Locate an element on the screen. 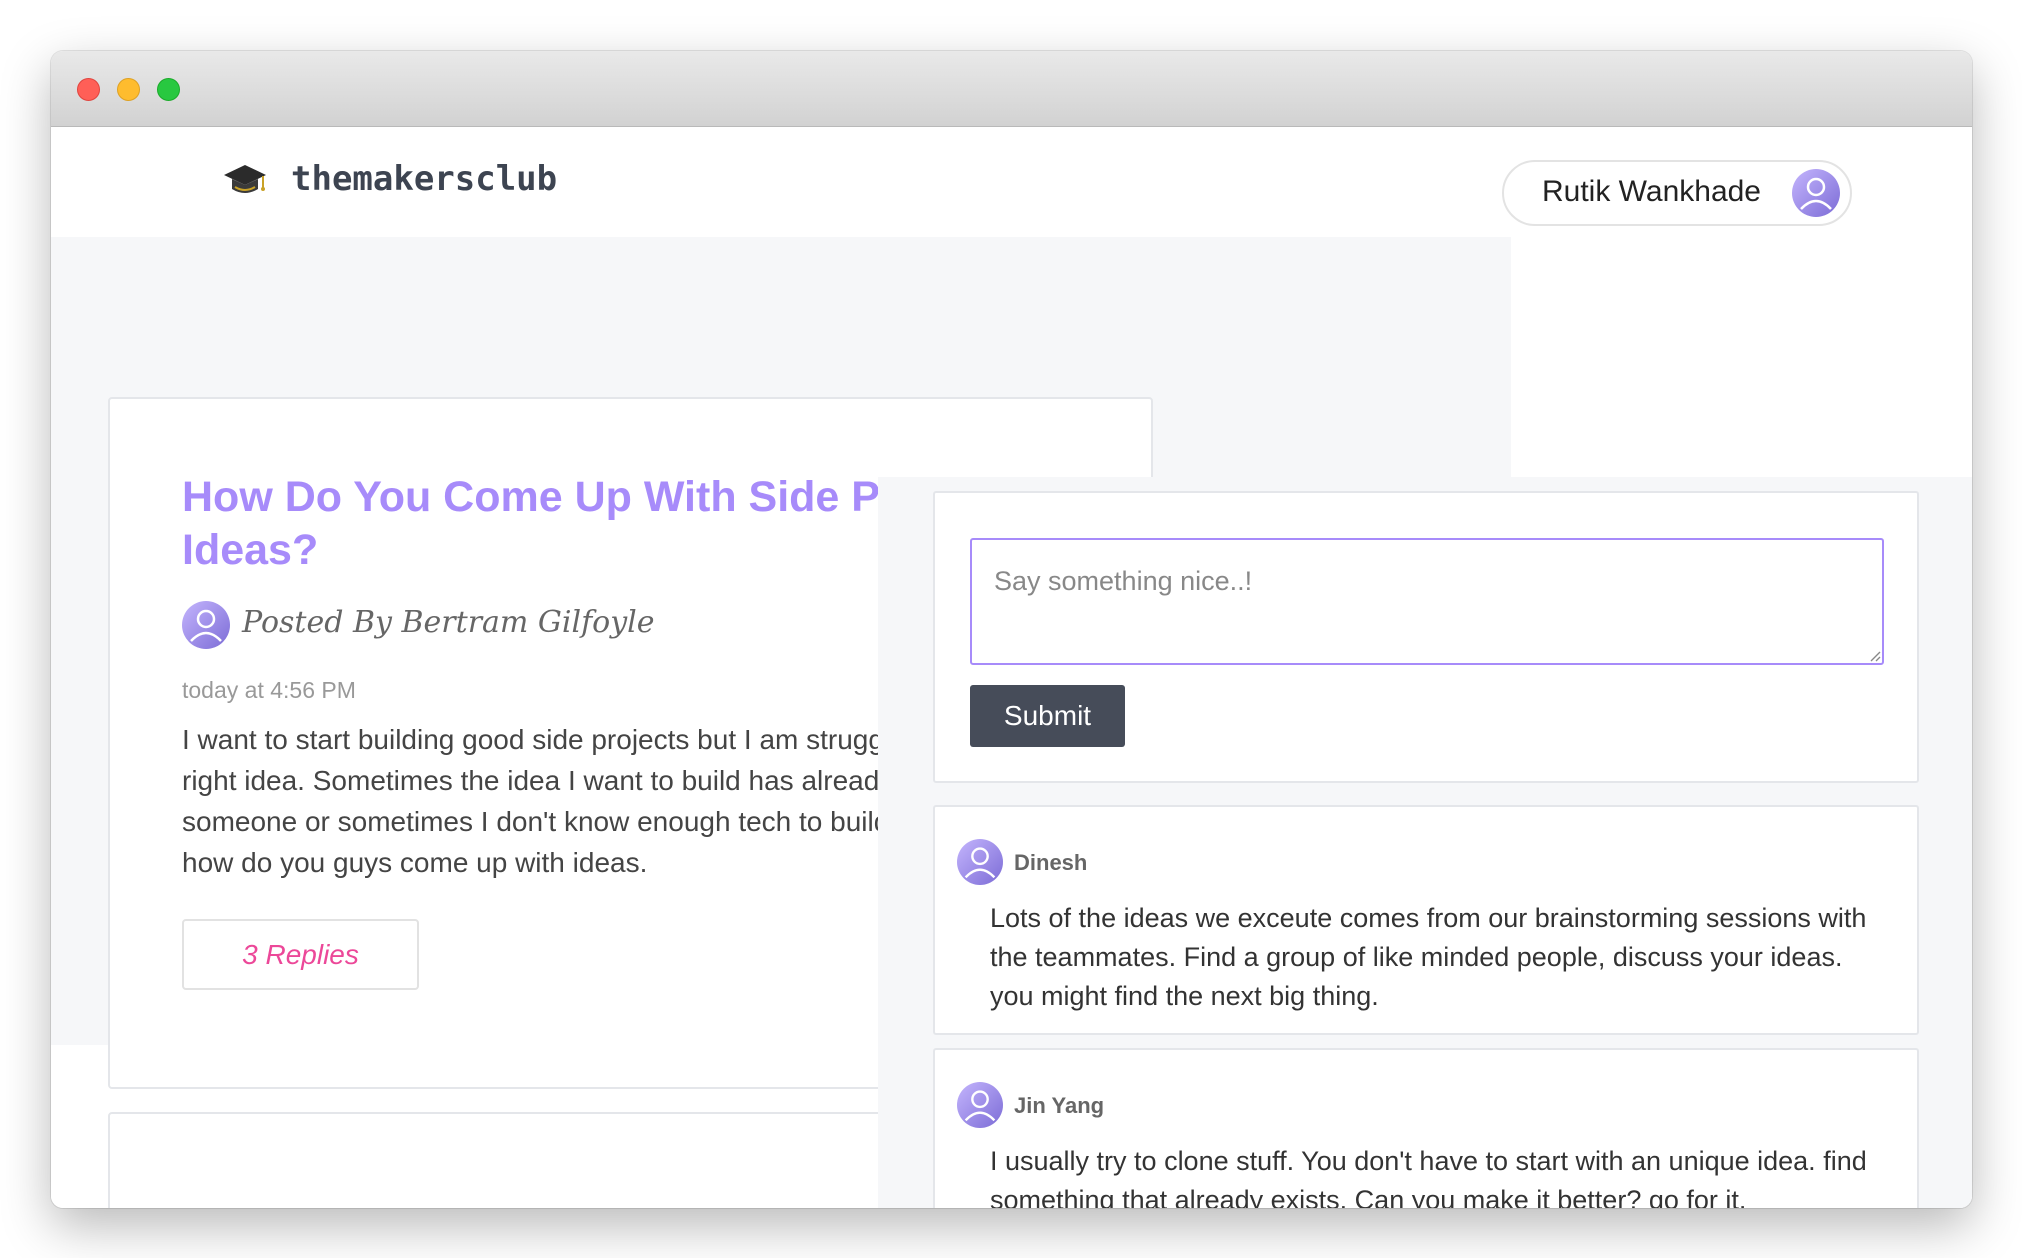  post-author: Posted By Bertram Gilfoyle is located at coordinates (448, 622).